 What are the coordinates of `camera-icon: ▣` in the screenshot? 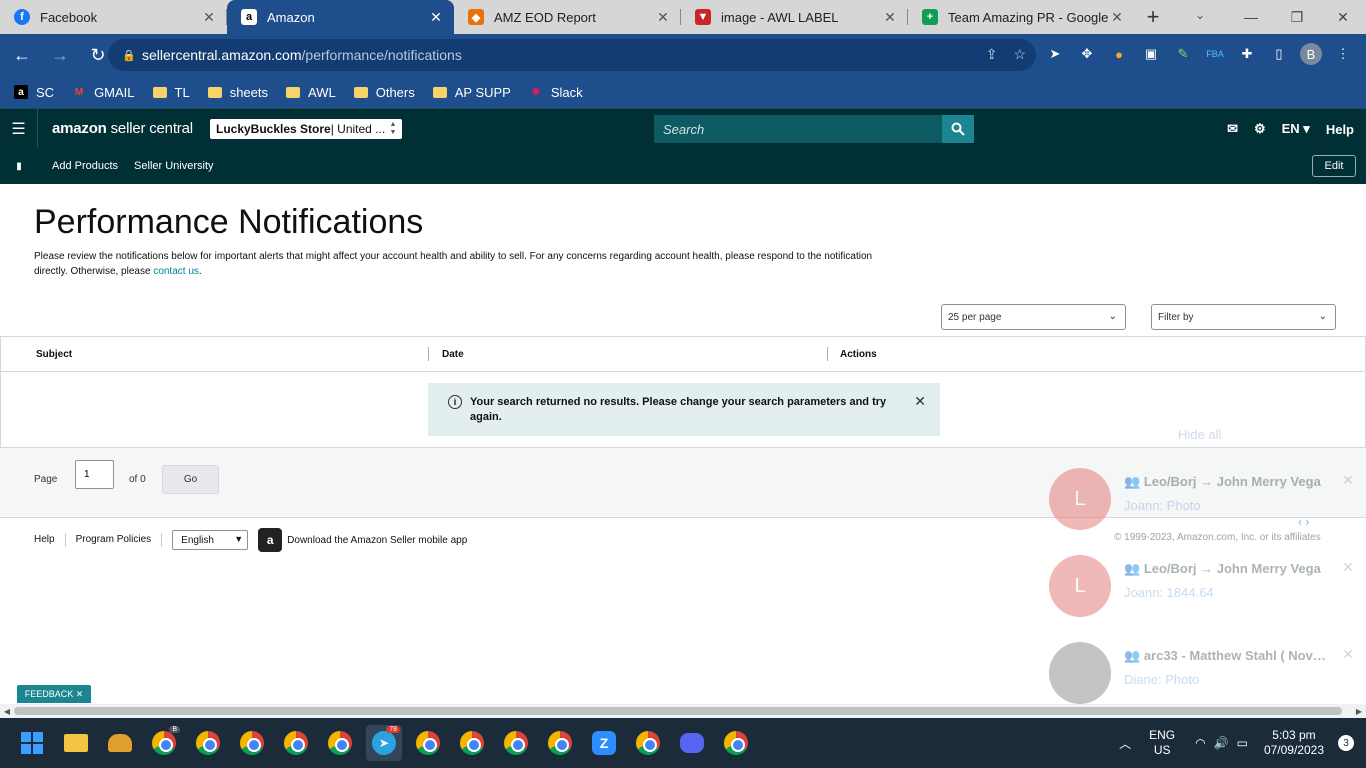 It's located at (1151, 54).